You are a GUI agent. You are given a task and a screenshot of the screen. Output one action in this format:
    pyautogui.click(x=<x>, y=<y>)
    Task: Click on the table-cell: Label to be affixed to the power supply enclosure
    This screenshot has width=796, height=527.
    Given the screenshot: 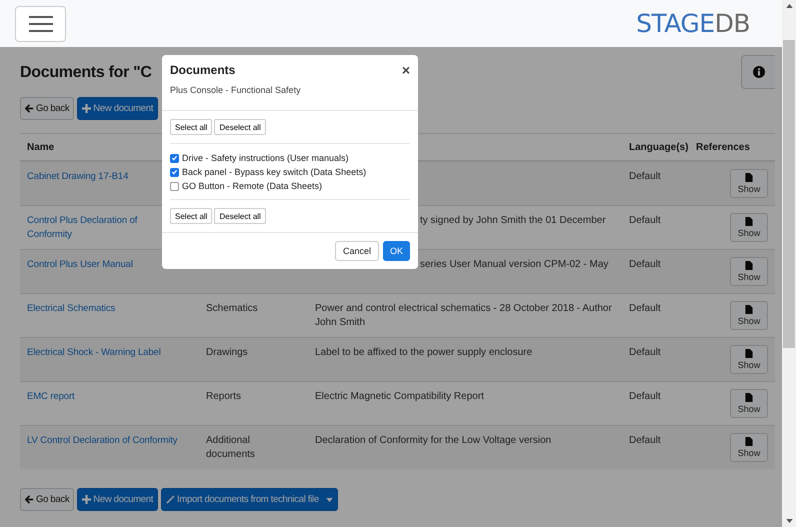 What is the action you would take?
    pyautogui.click(x=423, y=352)
    